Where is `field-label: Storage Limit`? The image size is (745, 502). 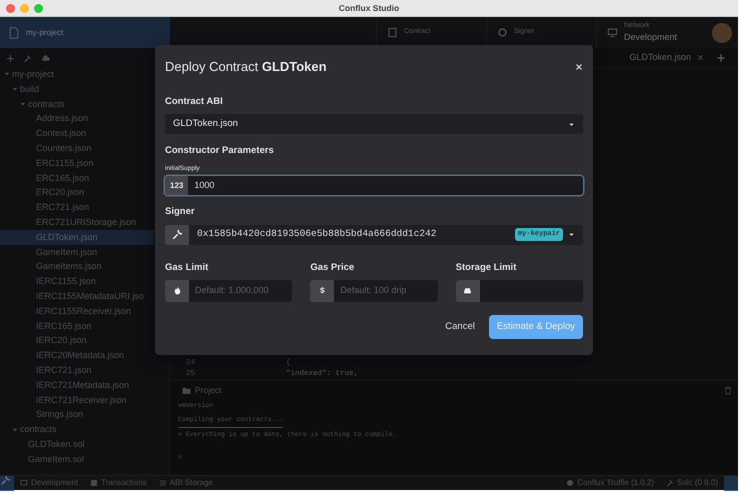
field-label: Storage Limit is located at coordinates (487, 267).